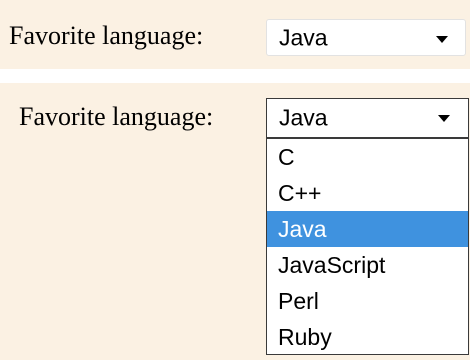  I want to click on language-select-open: Java, so click(367, 118).